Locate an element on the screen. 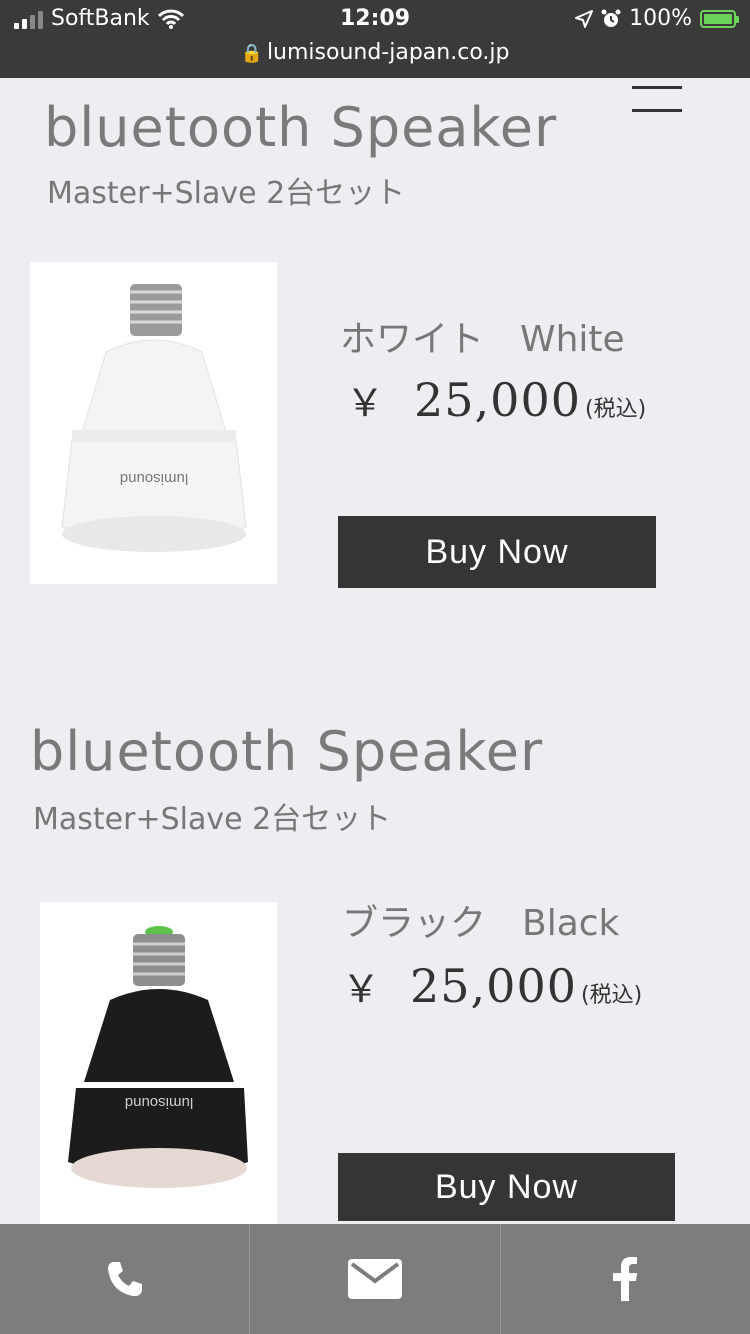 This screenshot has height=1334, width=750. product-image-white: lumisound is located at coordinates (153, 423).